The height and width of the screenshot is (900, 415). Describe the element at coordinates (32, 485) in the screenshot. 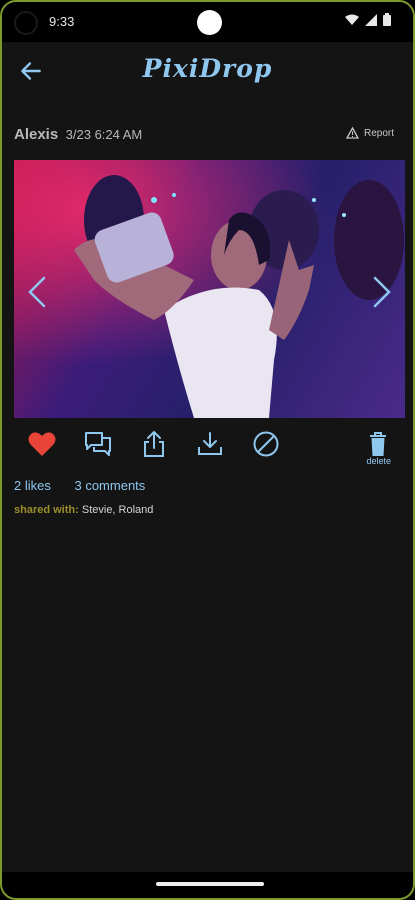

I see `likes-count: 2 likes` at that location.